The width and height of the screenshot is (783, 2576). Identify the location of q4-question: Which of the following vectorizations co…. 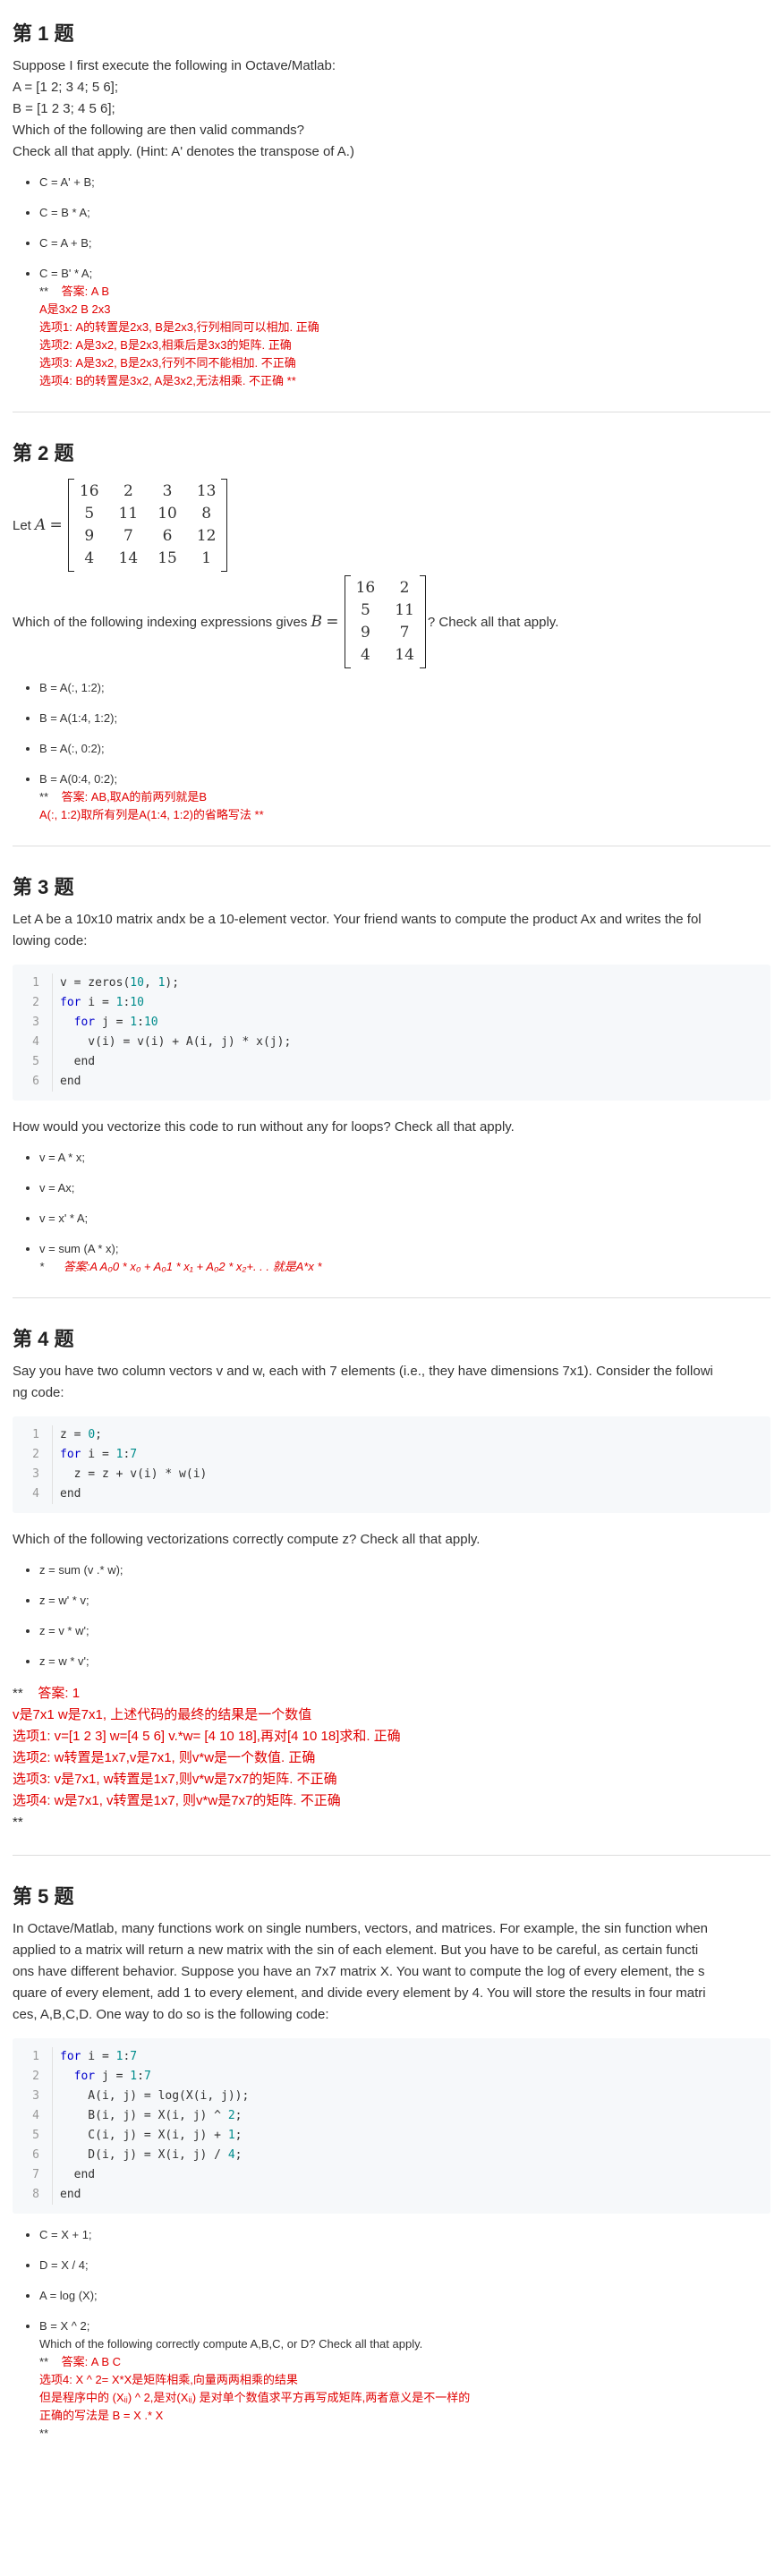
(247, 1539).